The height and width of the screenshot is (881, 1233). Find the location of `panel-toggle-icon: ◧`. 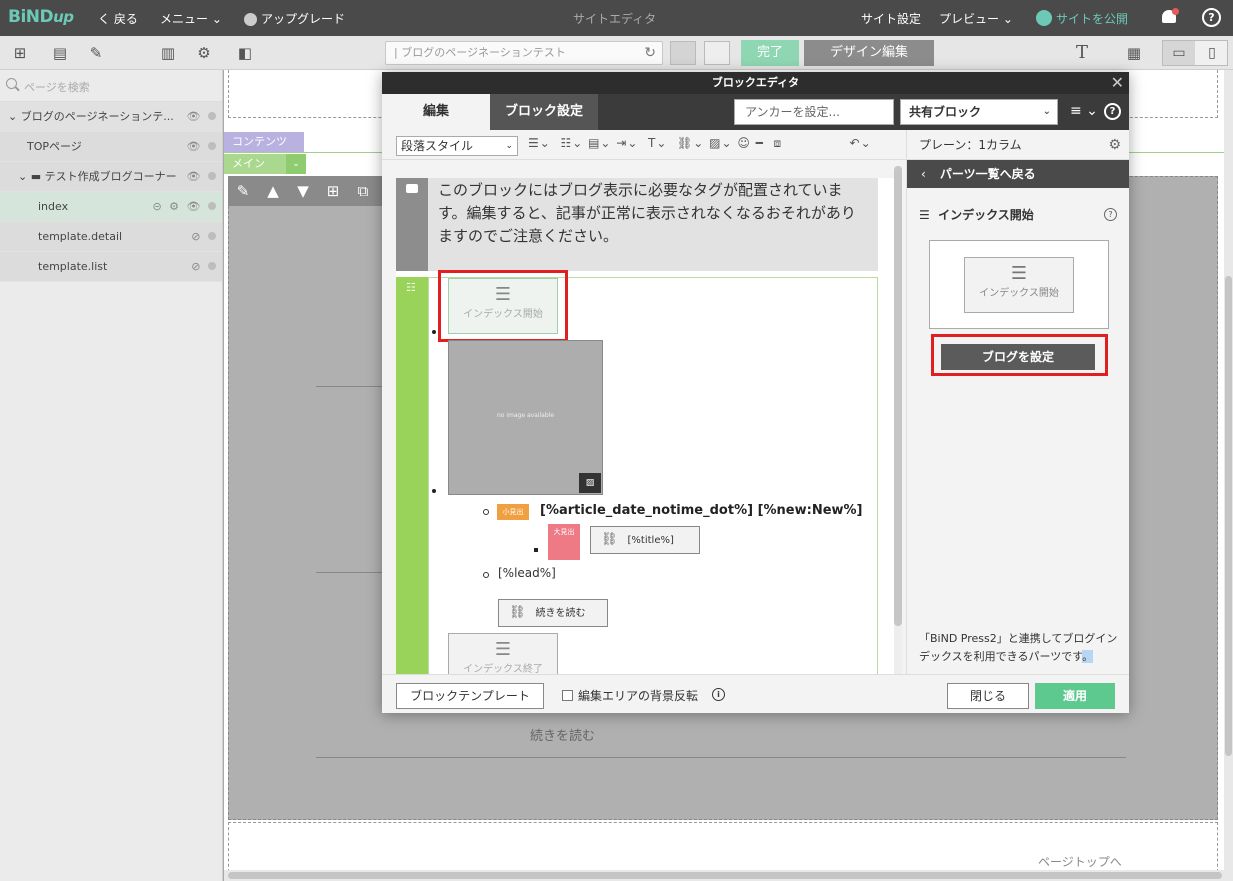

panel-toggle-icon: ◧ is located at coordinates (245, 53).